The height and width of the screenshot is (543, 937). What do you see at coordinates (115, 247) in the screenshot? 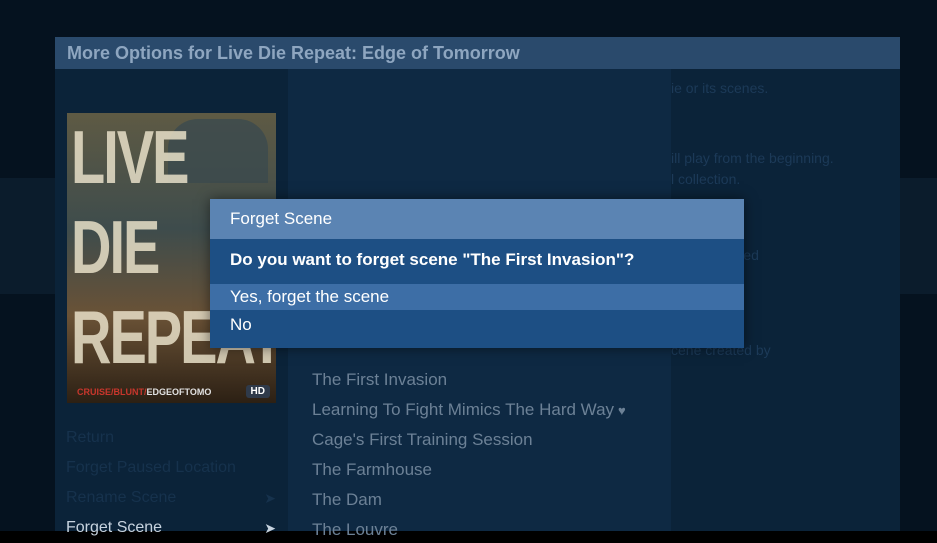
I see `poster-word-die: DIE` at bounding box center [115, 247].